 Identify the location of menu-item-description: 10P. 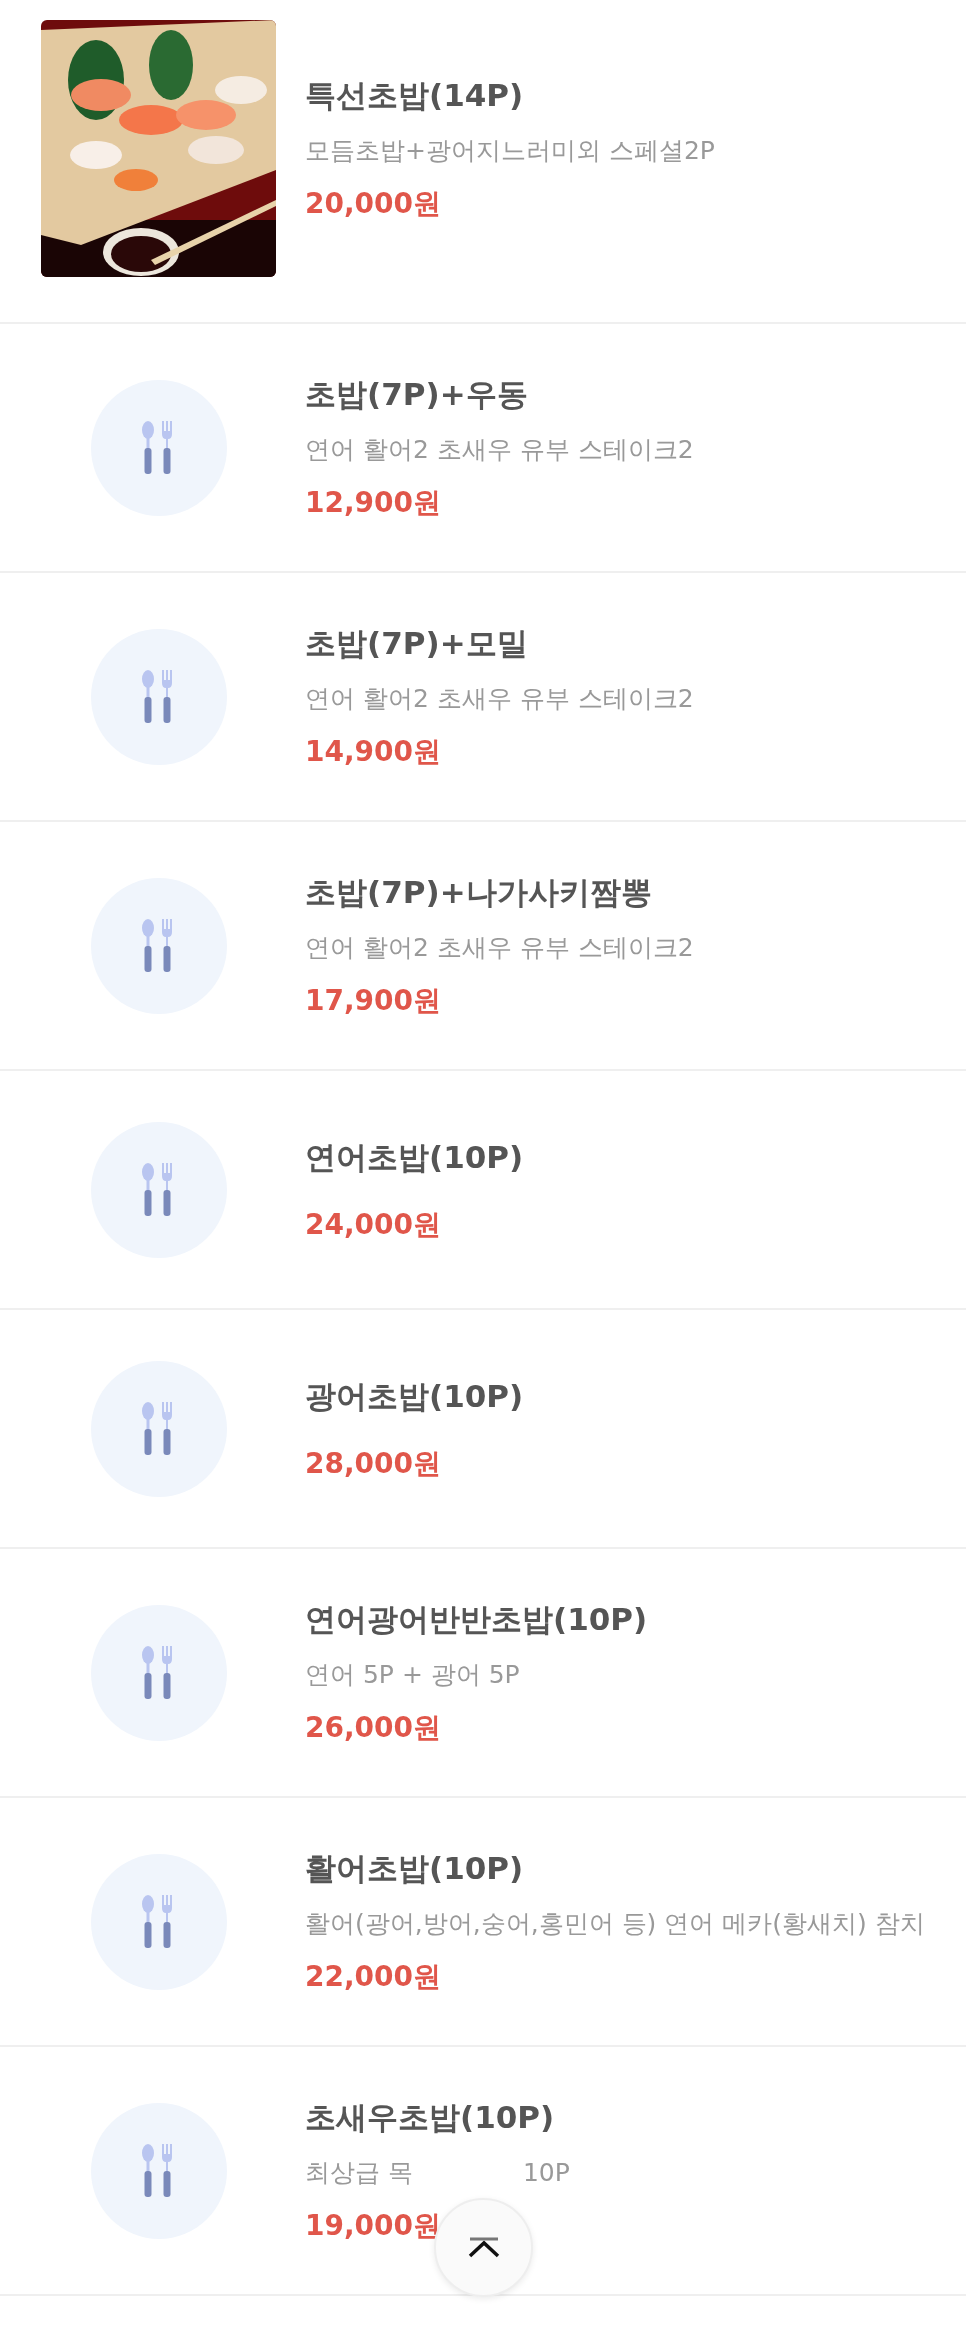
(546, 2173).